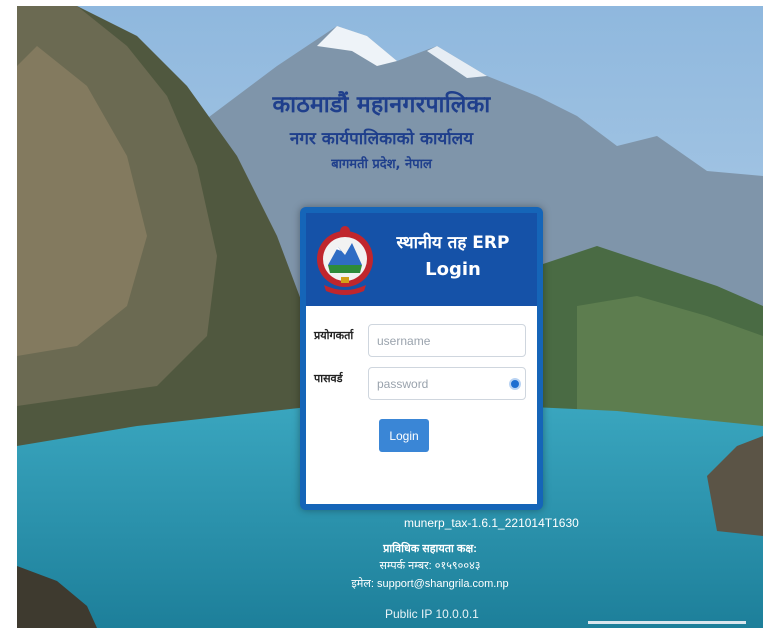 The image size is (763, 628). I want to click on bottom-bar, so click(667, 622).